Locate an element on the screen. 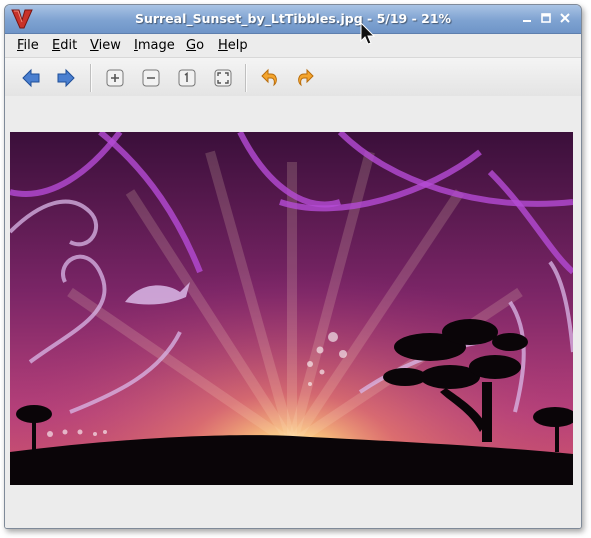 Image resolution: width=591 pixels, height=538 pixels. next-image-button is located at coordinates (66, 78).